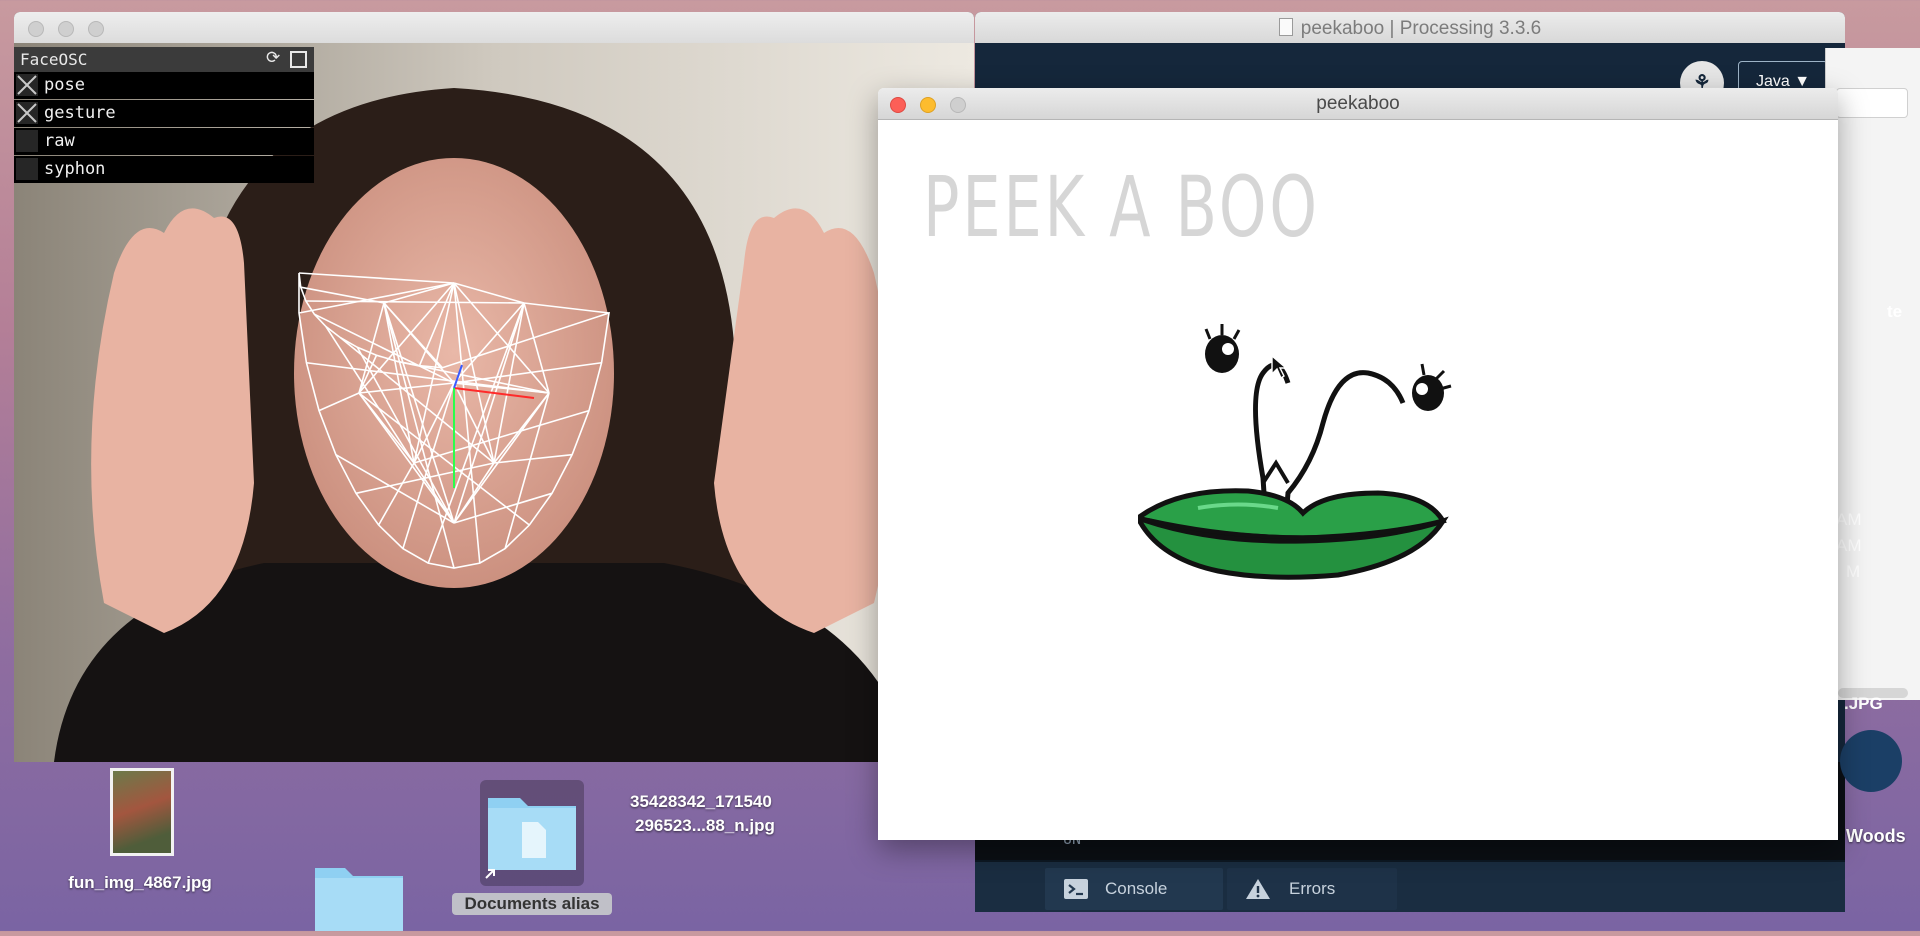  What do you see at coordinates (273, 58) in the screenshot?
I see `refresh-icon: ⟳` at bounding box center [273, 58].